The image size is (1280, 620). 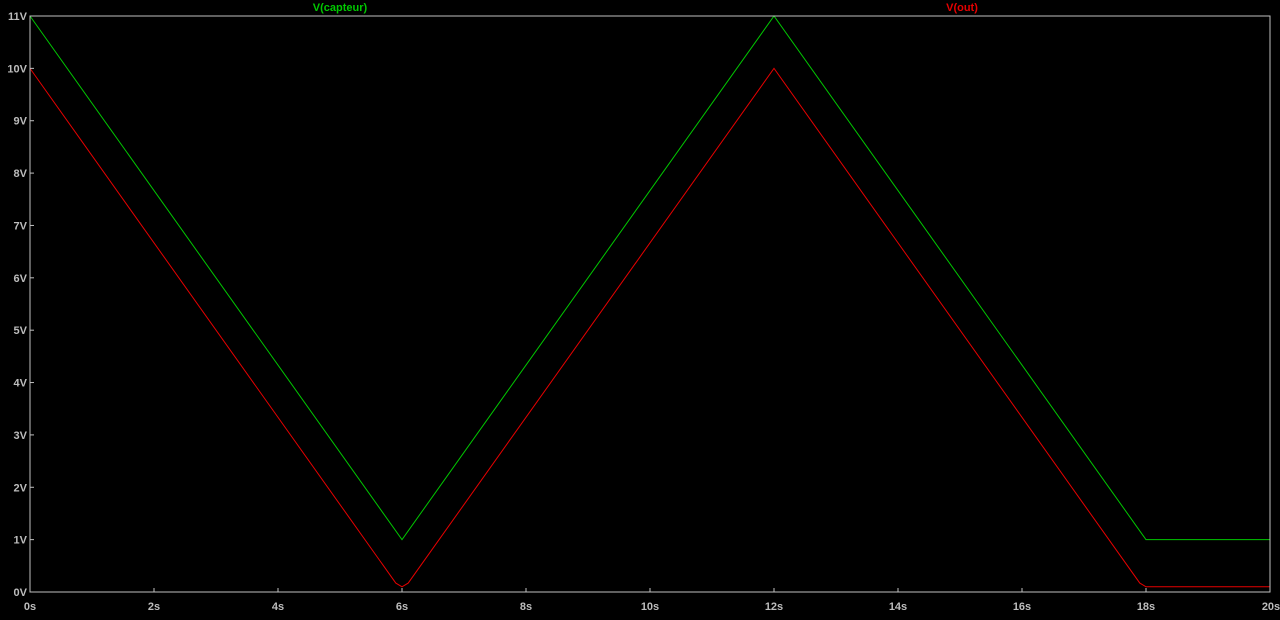 What do you see at coordinates (21, 122) in the screenshot?
I see `y-tick-label: 9V` at bounding box center [21, 122].